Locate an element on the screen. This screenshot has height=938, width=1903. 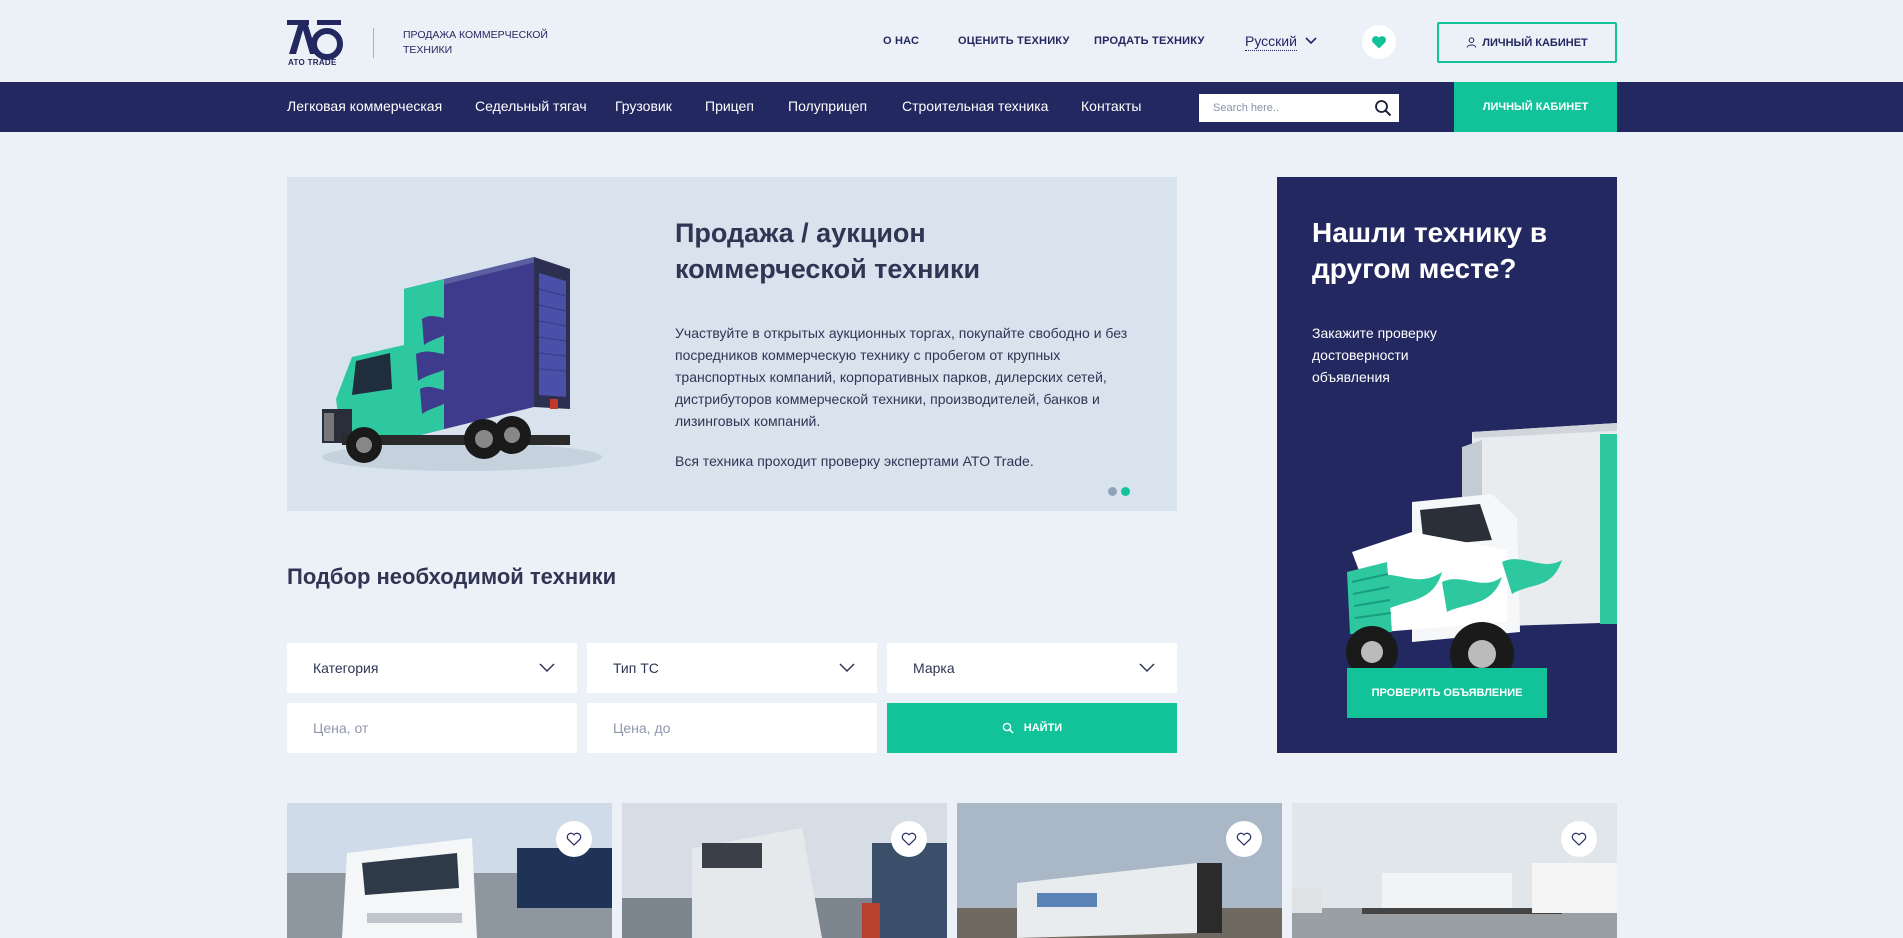
check-listing-button: ПРОВЕРИТЬ ОБЪЯВЛЕНИЕ is located at coordinates (1447, 693).